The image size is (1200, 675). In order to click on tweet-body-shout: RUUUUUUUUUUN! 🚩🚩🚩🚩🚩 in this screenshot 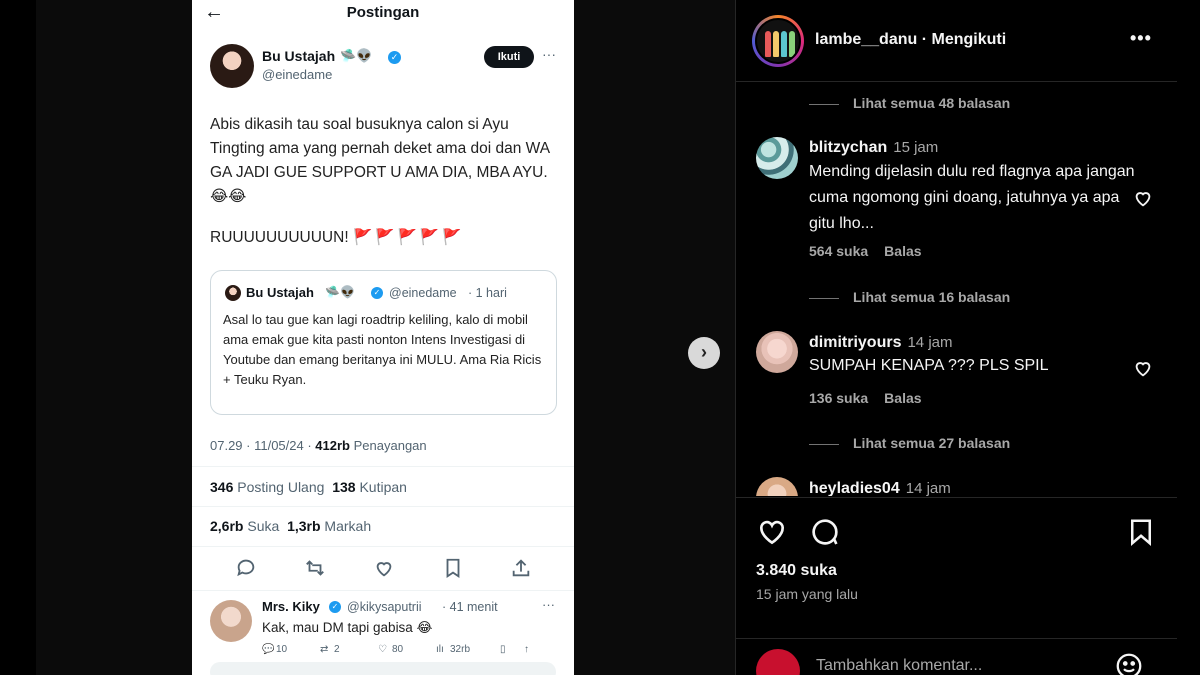, I will do `click(380, 238)`.